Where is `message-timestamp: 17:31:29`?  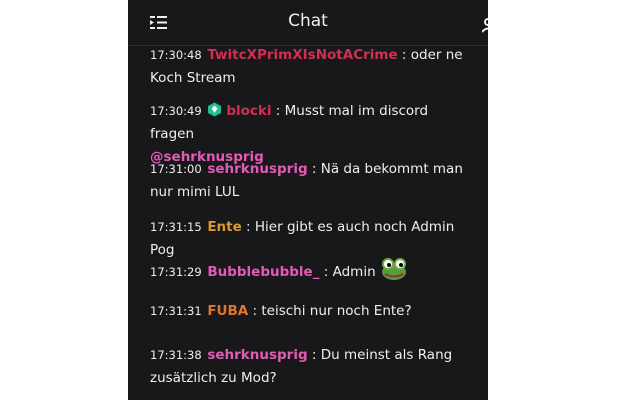 message-timestamp: 17:31:29 is located at coordinates (178, 272).